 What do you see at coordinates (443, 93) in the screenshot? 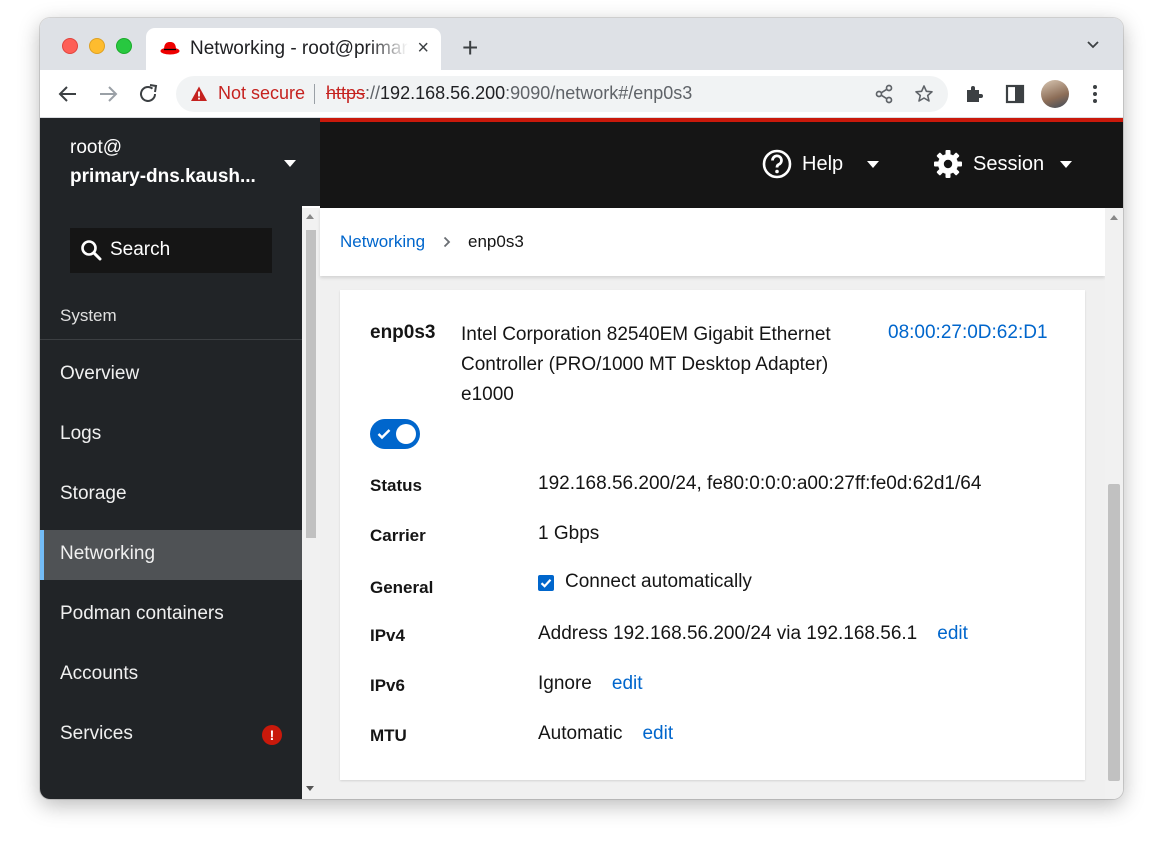
I see `url-host: 192.168.56.200` at bounding box center [443, 93].